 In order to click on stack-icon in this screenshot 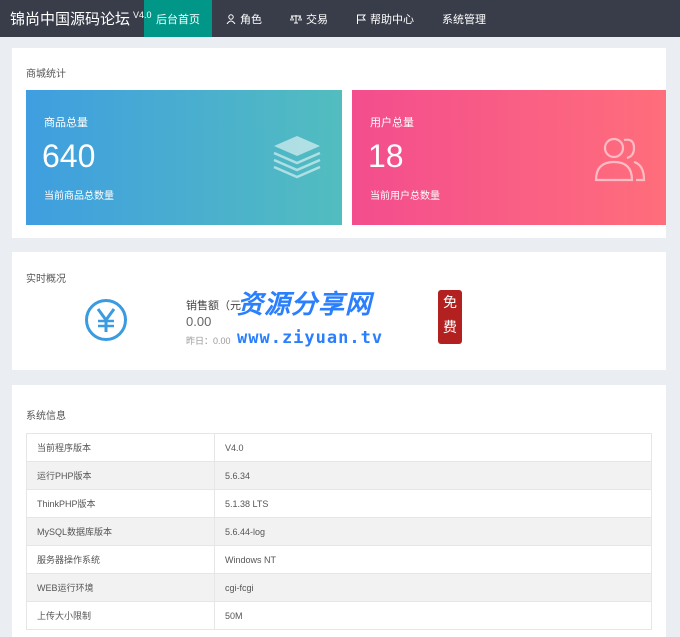, I will do `click(297, 158)`.